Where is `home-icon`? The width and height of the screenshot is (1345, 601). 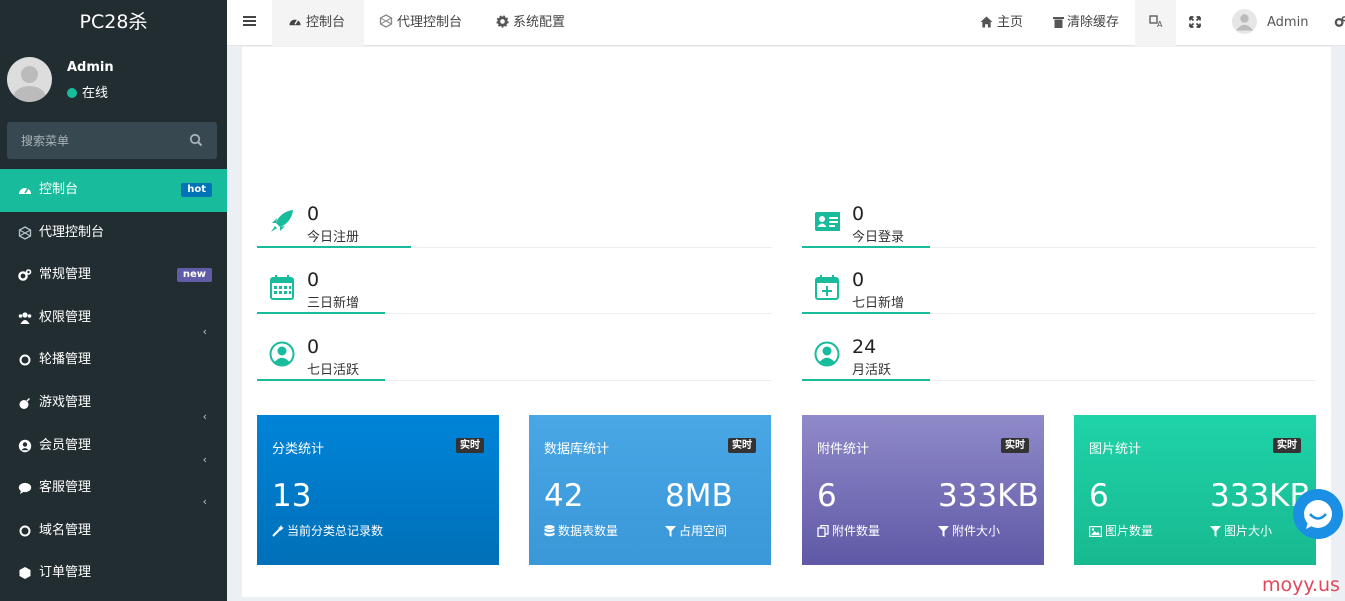 home-icon is located at coordinates (986, 22).